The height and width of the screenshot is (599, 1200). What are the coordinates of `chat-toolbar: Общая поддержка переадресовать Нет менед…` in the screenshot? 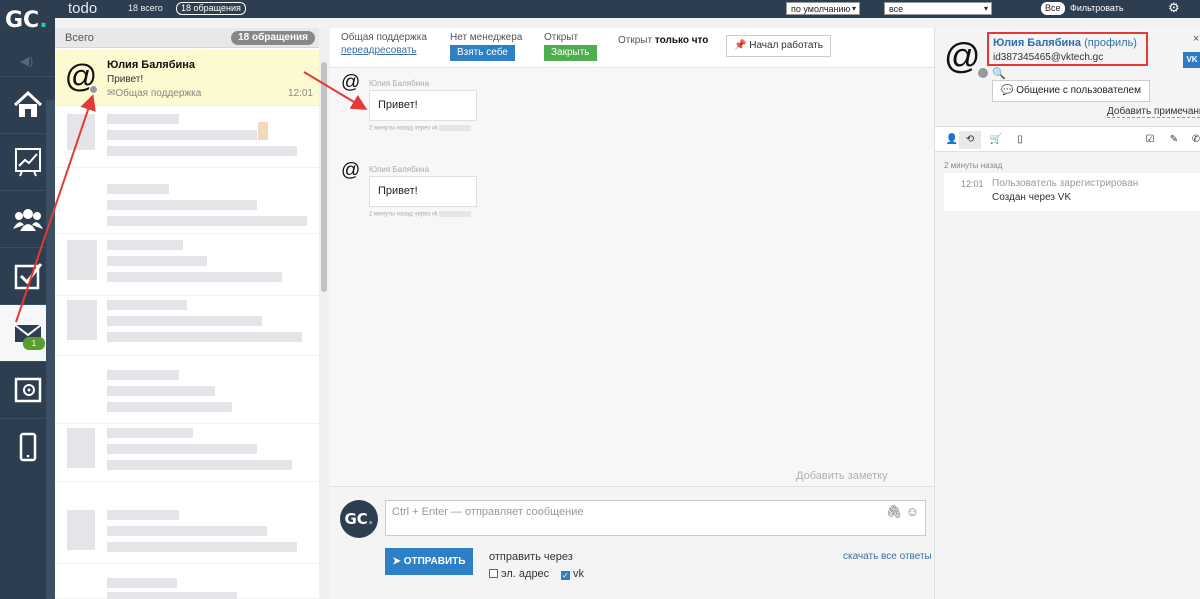 It's located at (632, 48).